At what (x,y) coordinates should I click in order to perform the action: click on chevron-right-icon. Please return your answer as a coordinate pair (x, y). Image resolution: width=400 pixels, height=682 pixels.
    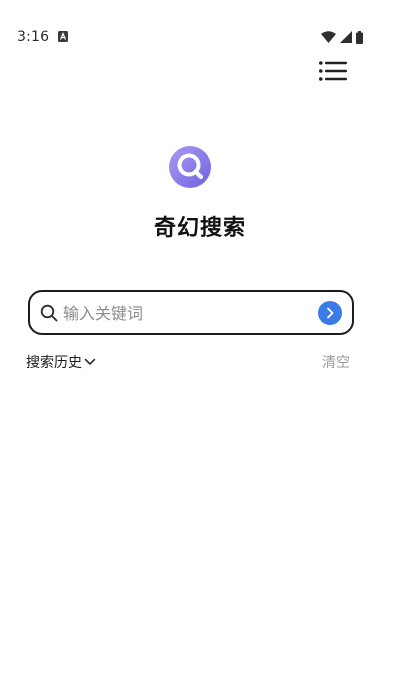
    Looking at the image, I should click on (330, 313).